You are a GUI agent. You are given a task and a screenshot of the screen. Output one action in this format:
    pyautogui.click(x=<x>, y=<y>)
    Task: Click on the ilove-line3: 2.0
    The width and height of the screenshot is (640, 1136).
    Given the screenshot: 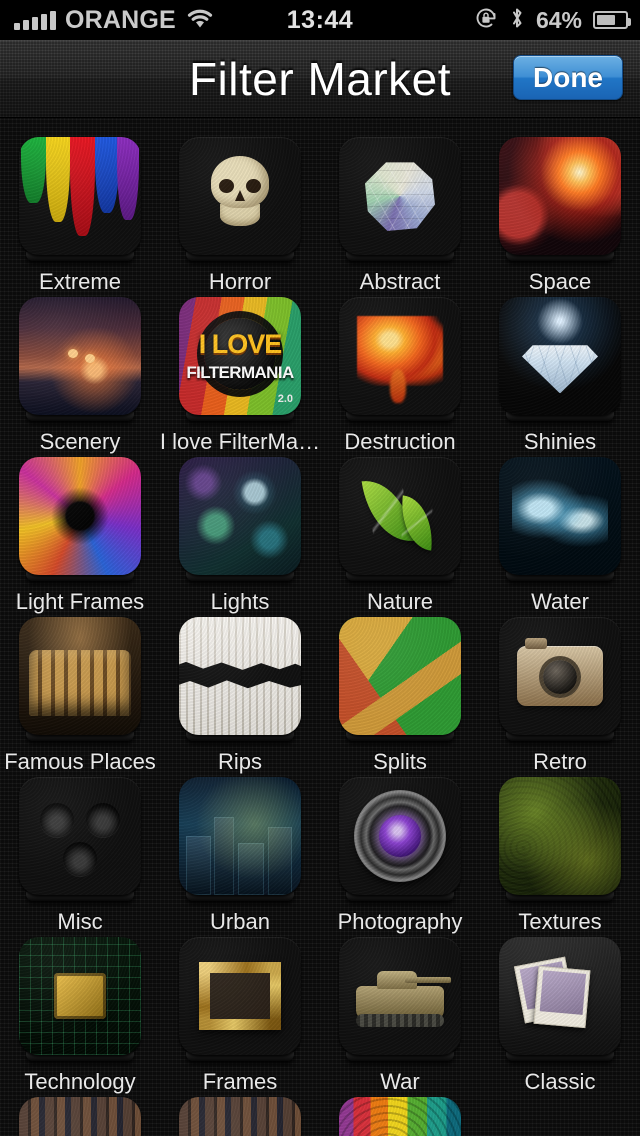 What is the action you would take?
    pyautogui.click(x=285, y=399)
    